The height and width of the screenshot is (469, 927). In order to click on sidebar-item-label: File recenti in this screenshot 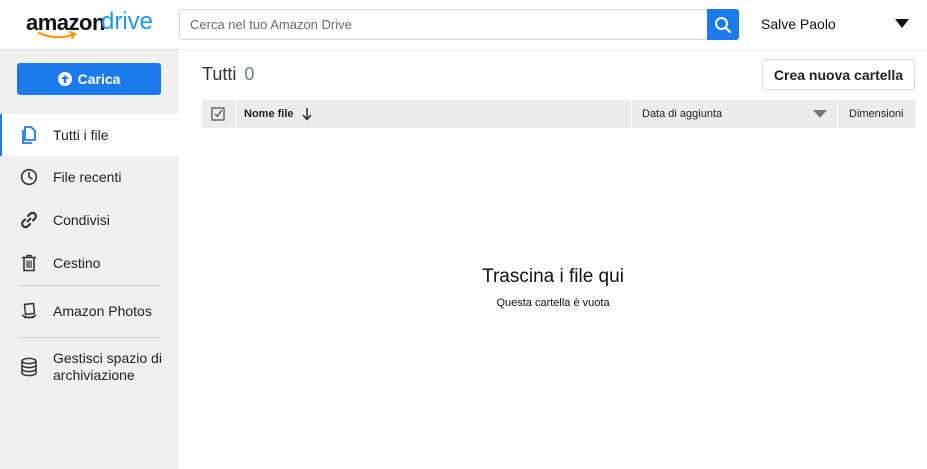, I will do `click(87, 176)`.